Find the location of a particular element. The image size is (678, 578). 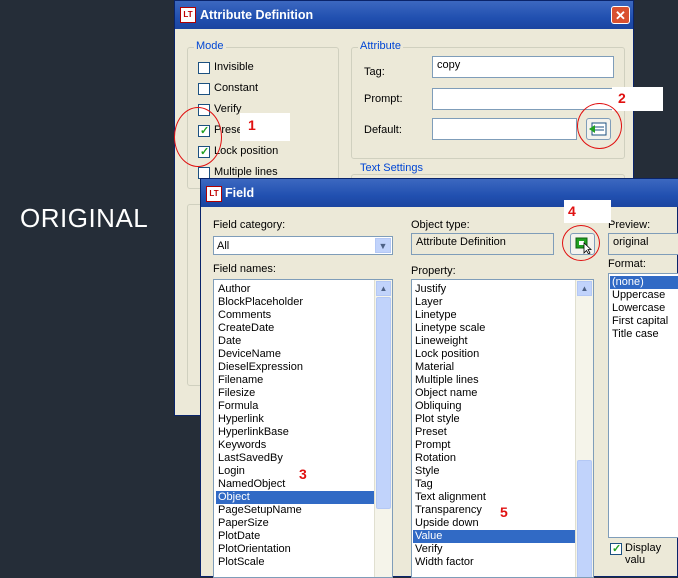

list-item: PlotScale is located at coordinates (296, 562).